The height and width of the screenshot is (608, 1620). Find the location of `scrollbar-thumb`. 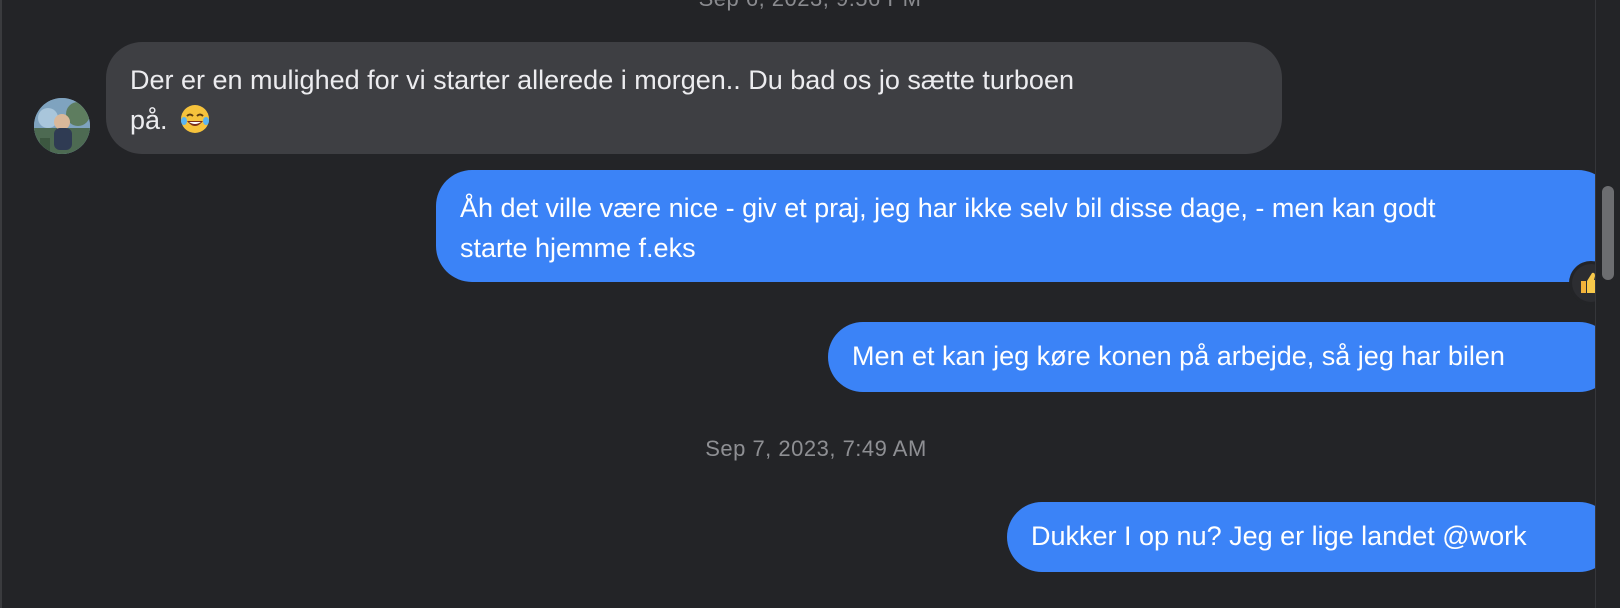

scrollbar-thumb is located at coordinates (1608, 233).